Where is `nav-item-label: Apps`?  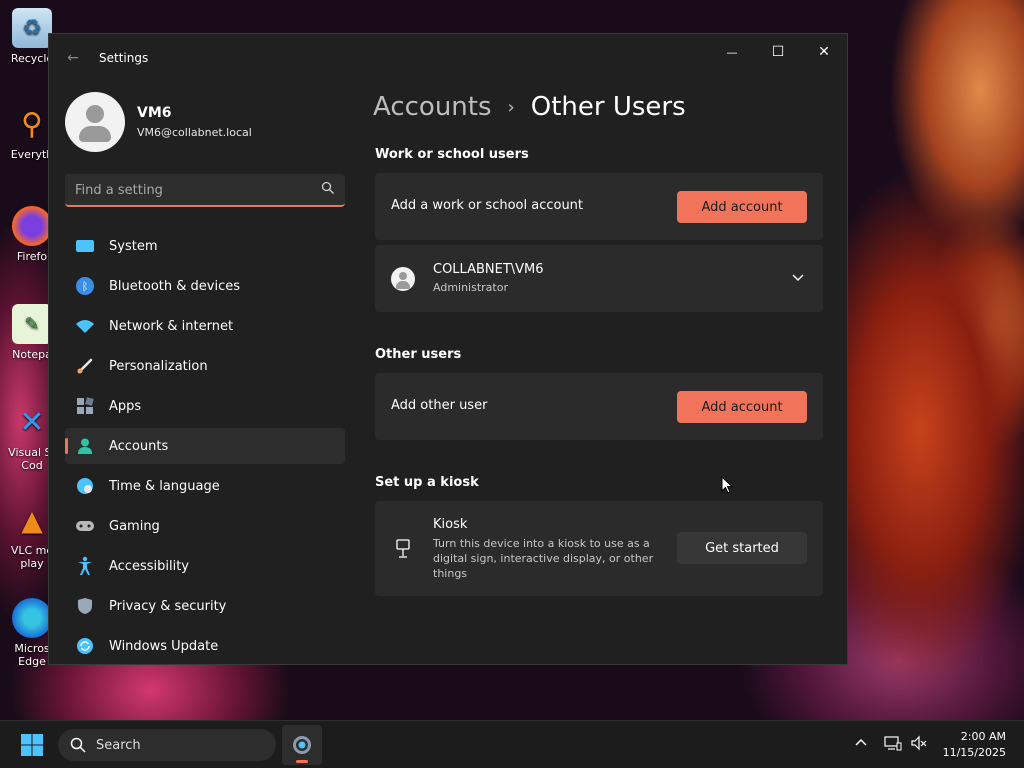
nav-item-label: Apps is located at coordinates (125, 406).